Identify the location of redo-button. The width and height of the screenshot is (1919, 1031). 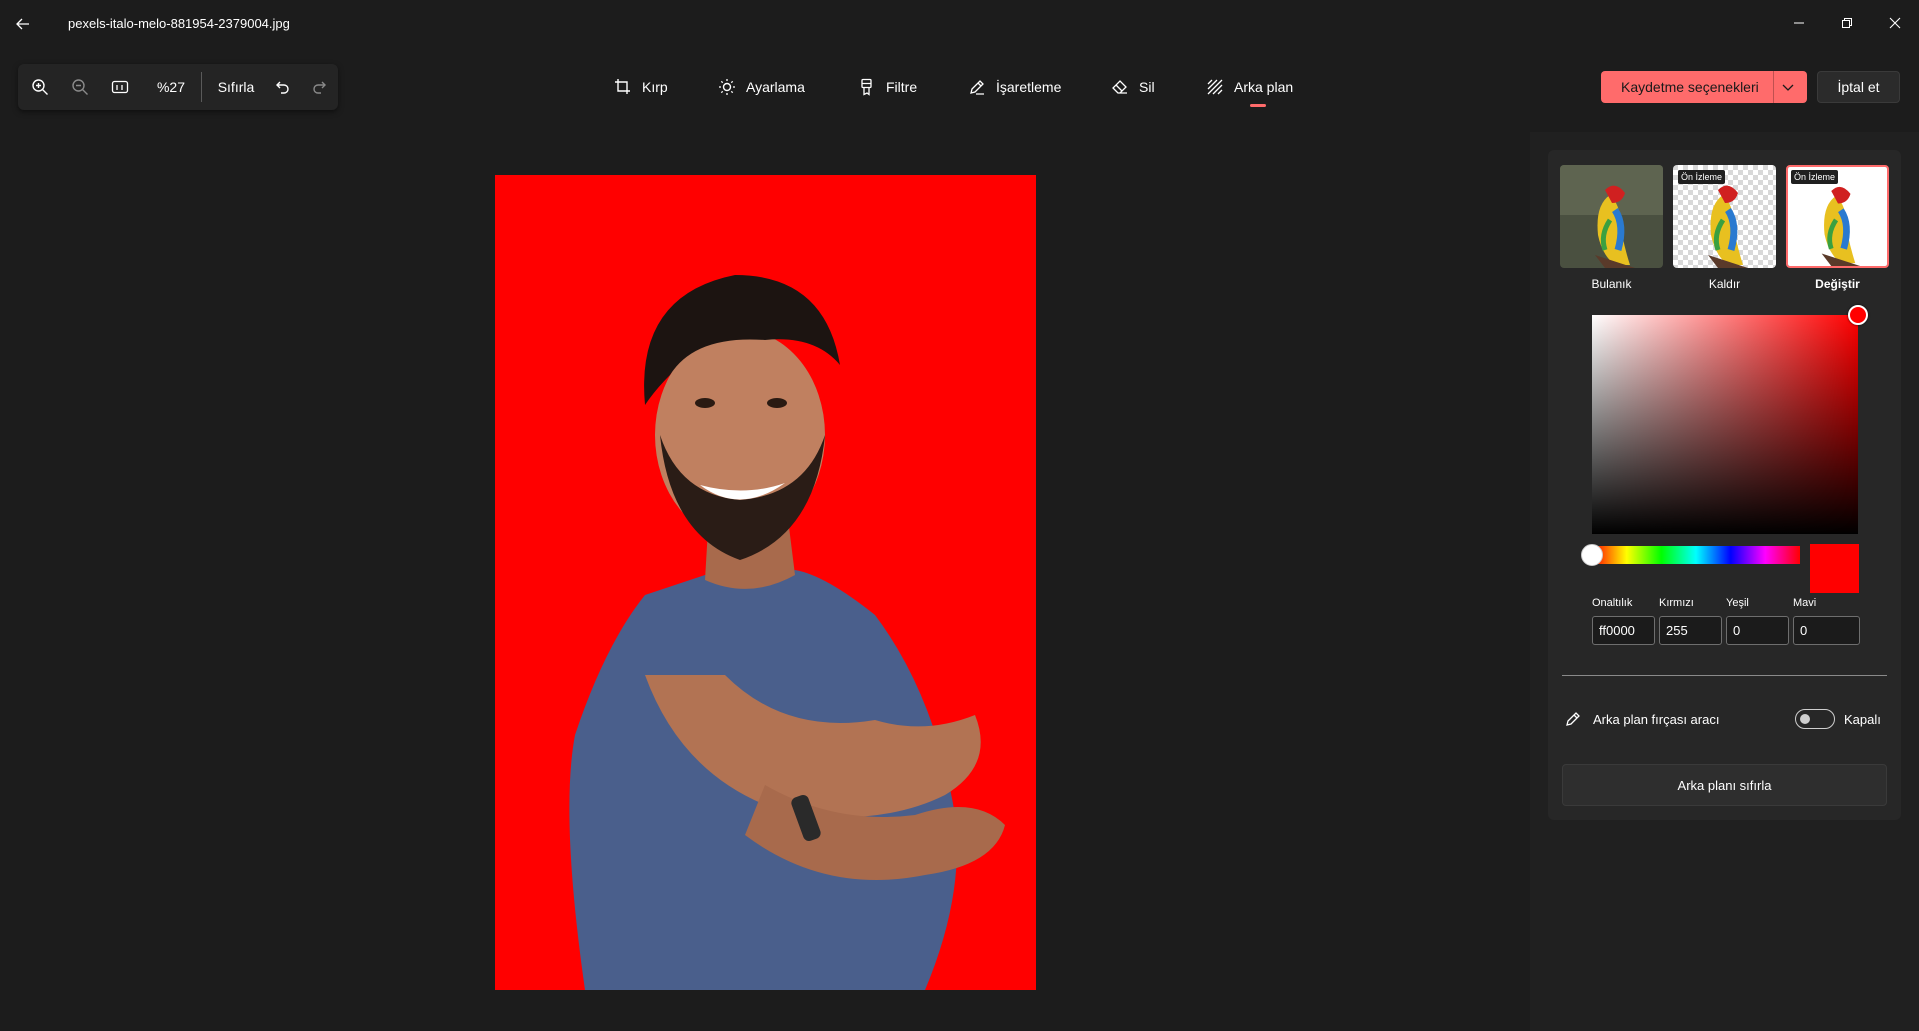
(319, 87).